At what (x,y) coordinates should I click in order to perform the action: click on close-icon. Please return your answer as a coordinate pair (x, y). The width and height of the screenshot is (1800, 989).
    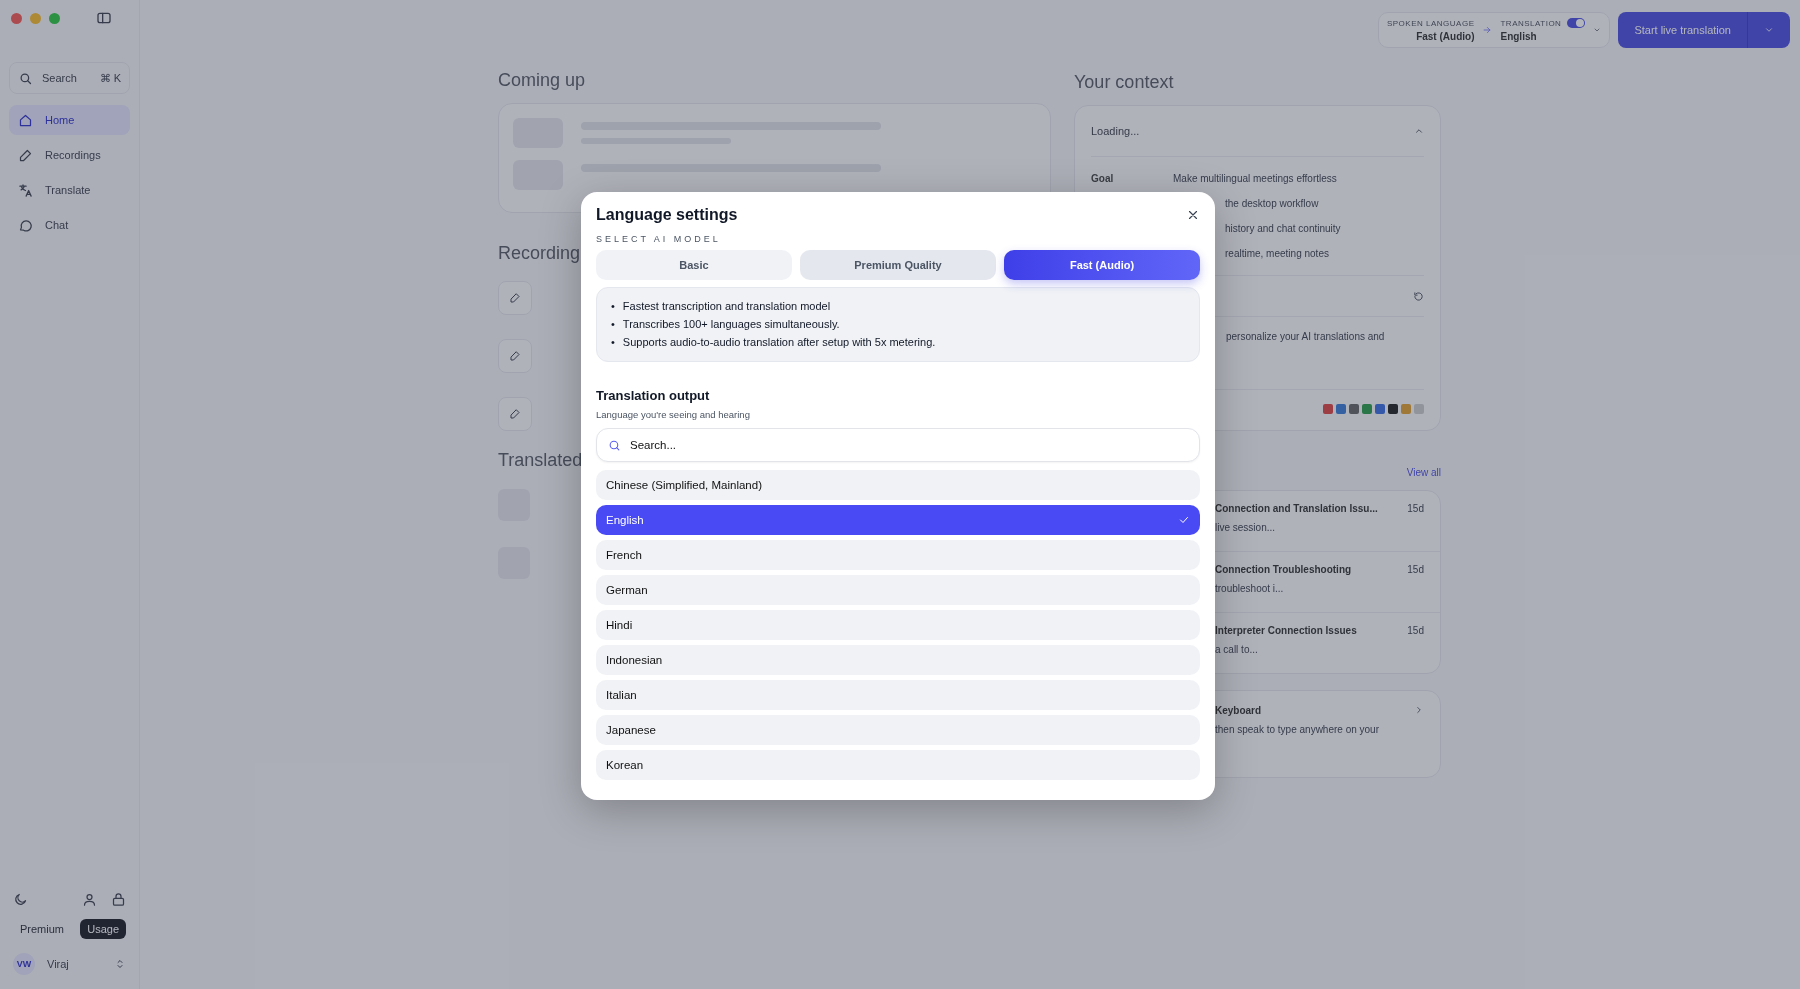
    Looking at the image, I should click on (1193, 215).